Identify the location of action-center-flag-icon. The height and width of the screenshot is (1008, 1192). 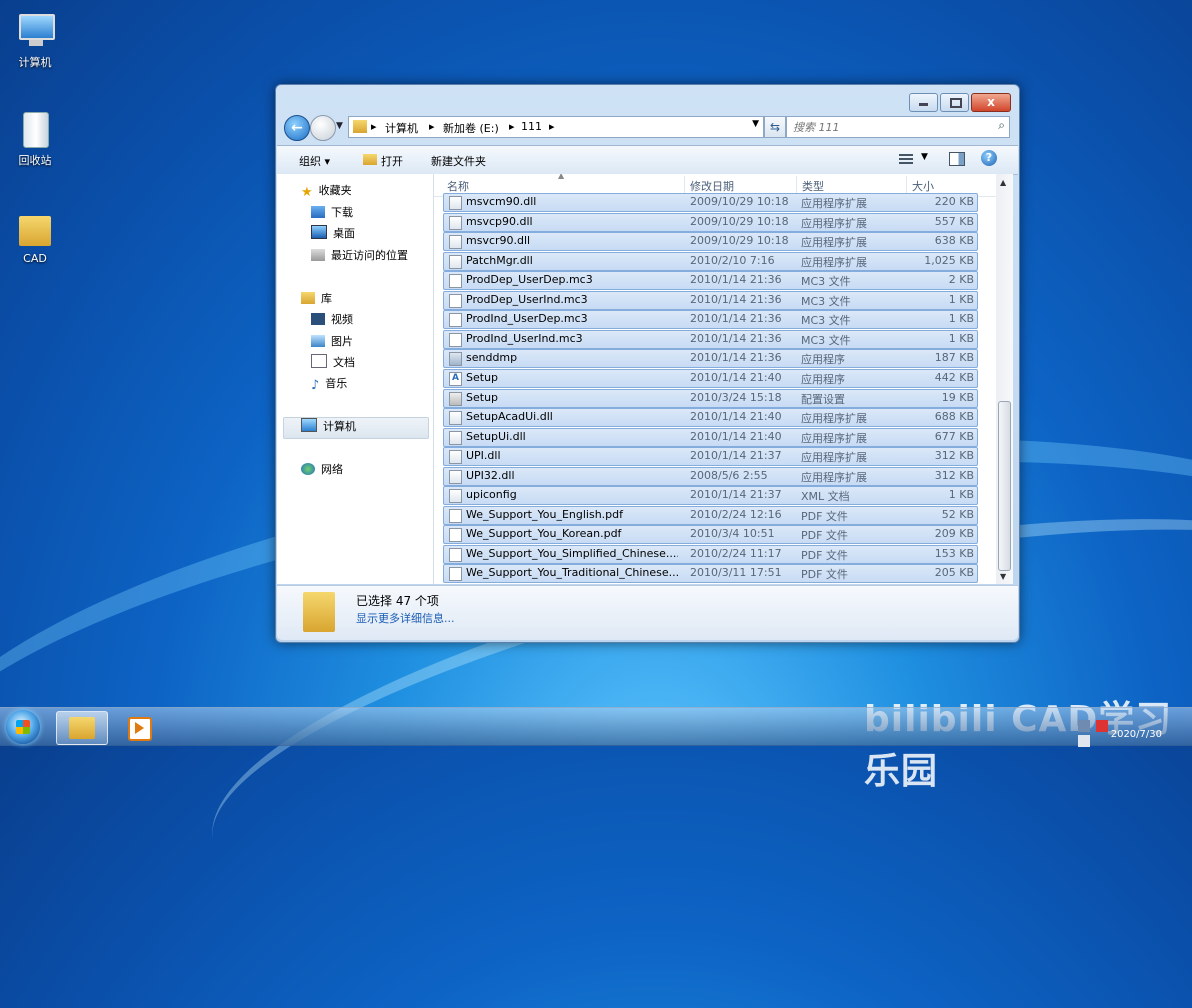
(1084, 726).